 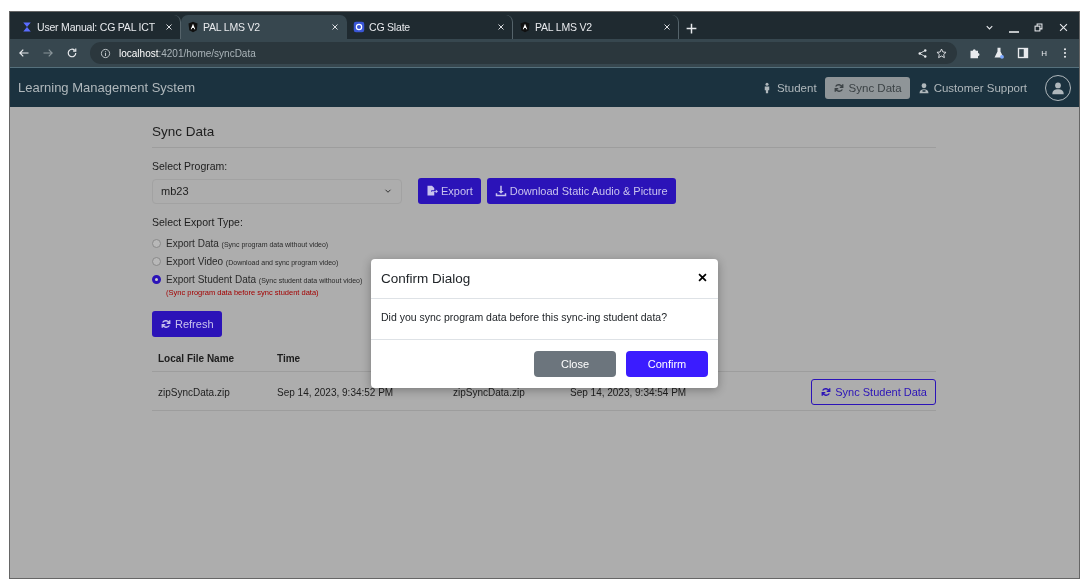 I want to click on field-label: Select Program:, so click(x=190, y=166).